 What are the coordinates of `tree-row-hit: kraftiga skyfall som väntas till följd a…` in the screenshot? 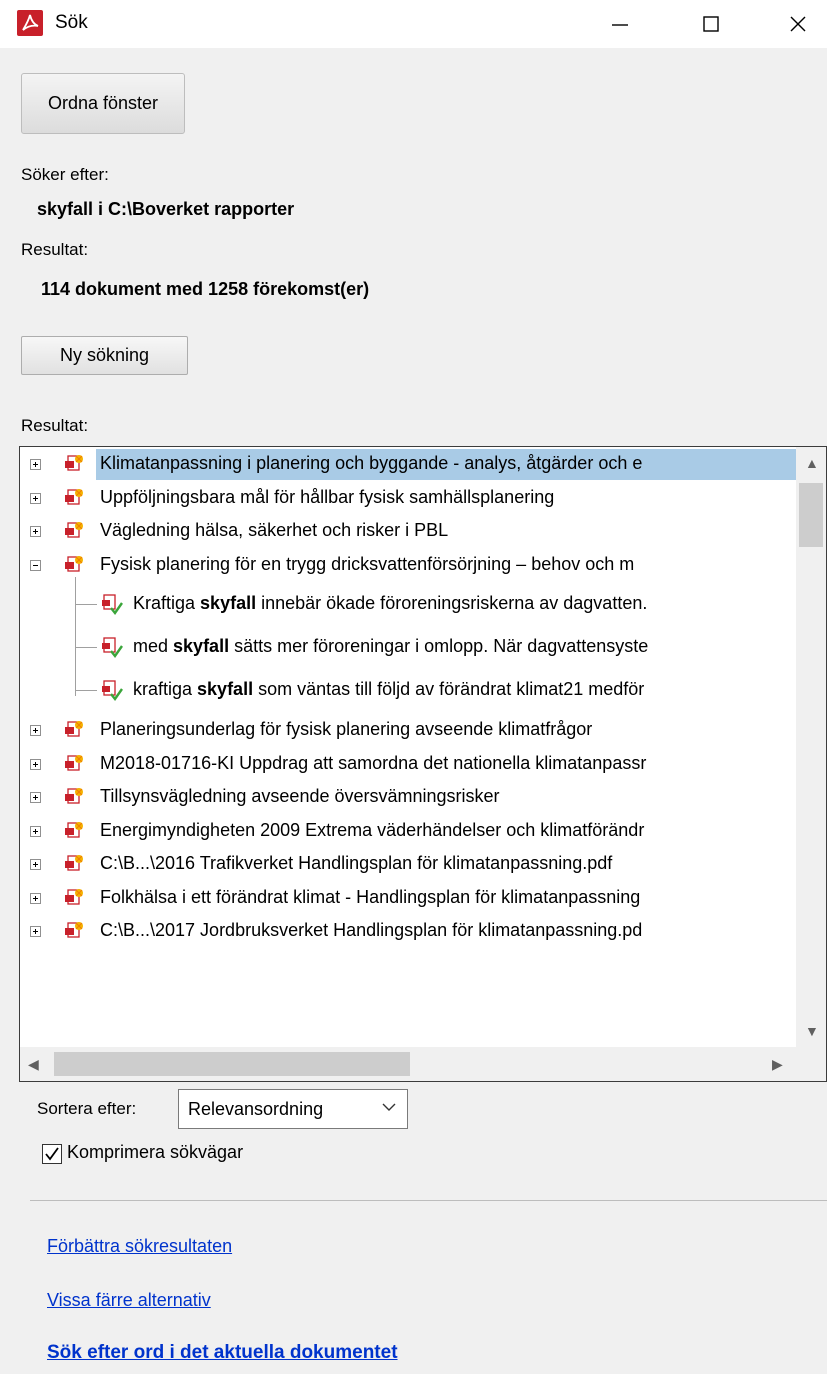 It's located at (409, 689).